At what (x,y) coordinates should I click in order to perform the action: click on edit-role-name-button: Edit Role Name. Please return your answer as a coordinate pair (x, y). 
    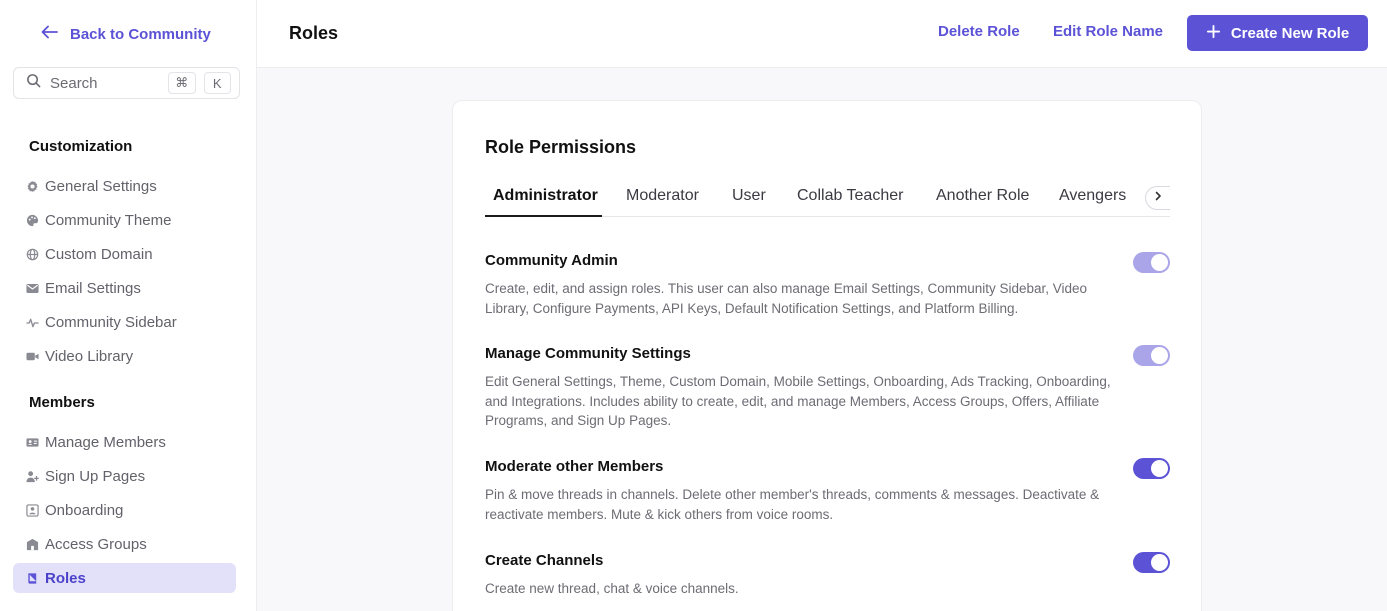
    Looking at the image, I should click on (1108, 31).